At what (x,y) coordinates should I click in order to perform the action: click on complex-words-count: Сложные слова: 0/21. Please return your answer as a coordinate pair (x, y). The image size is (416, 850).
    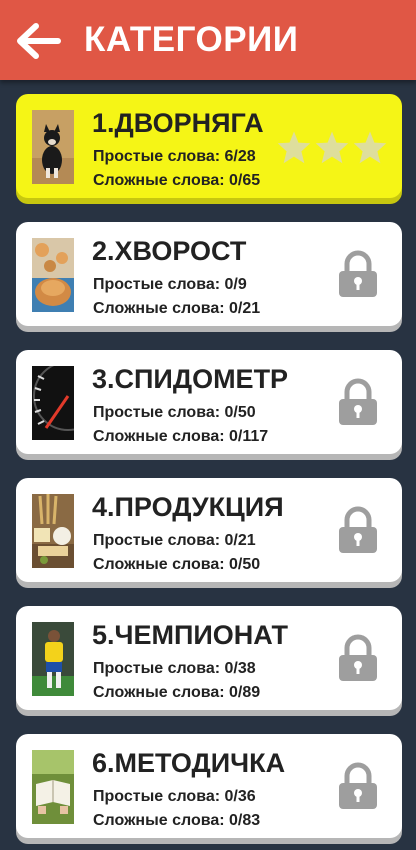
    Looking at the image, I should click on (177, 308).